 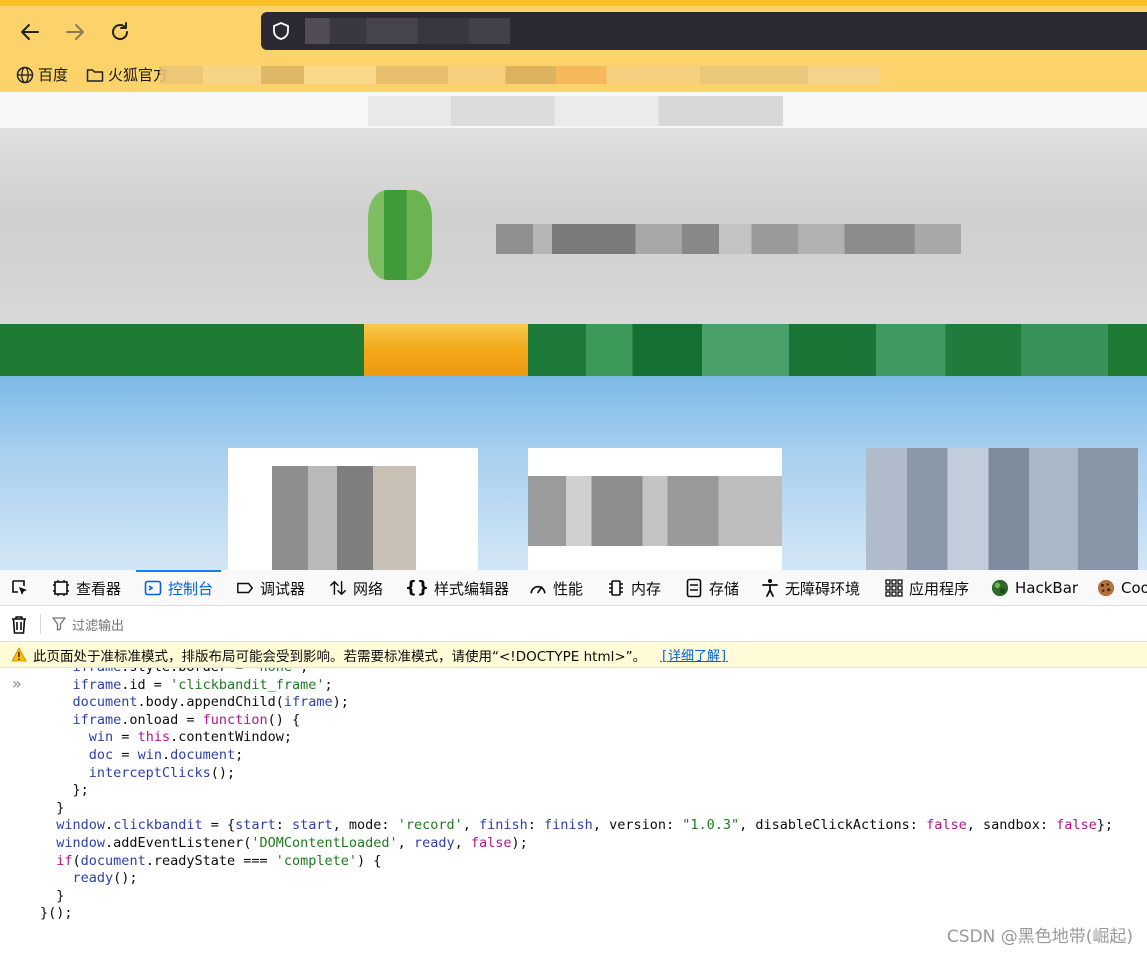 What do you see at coordinates (1000, 588) in the screenshot?
I see `hackbar-icon` at bounding box center [1000, 588].